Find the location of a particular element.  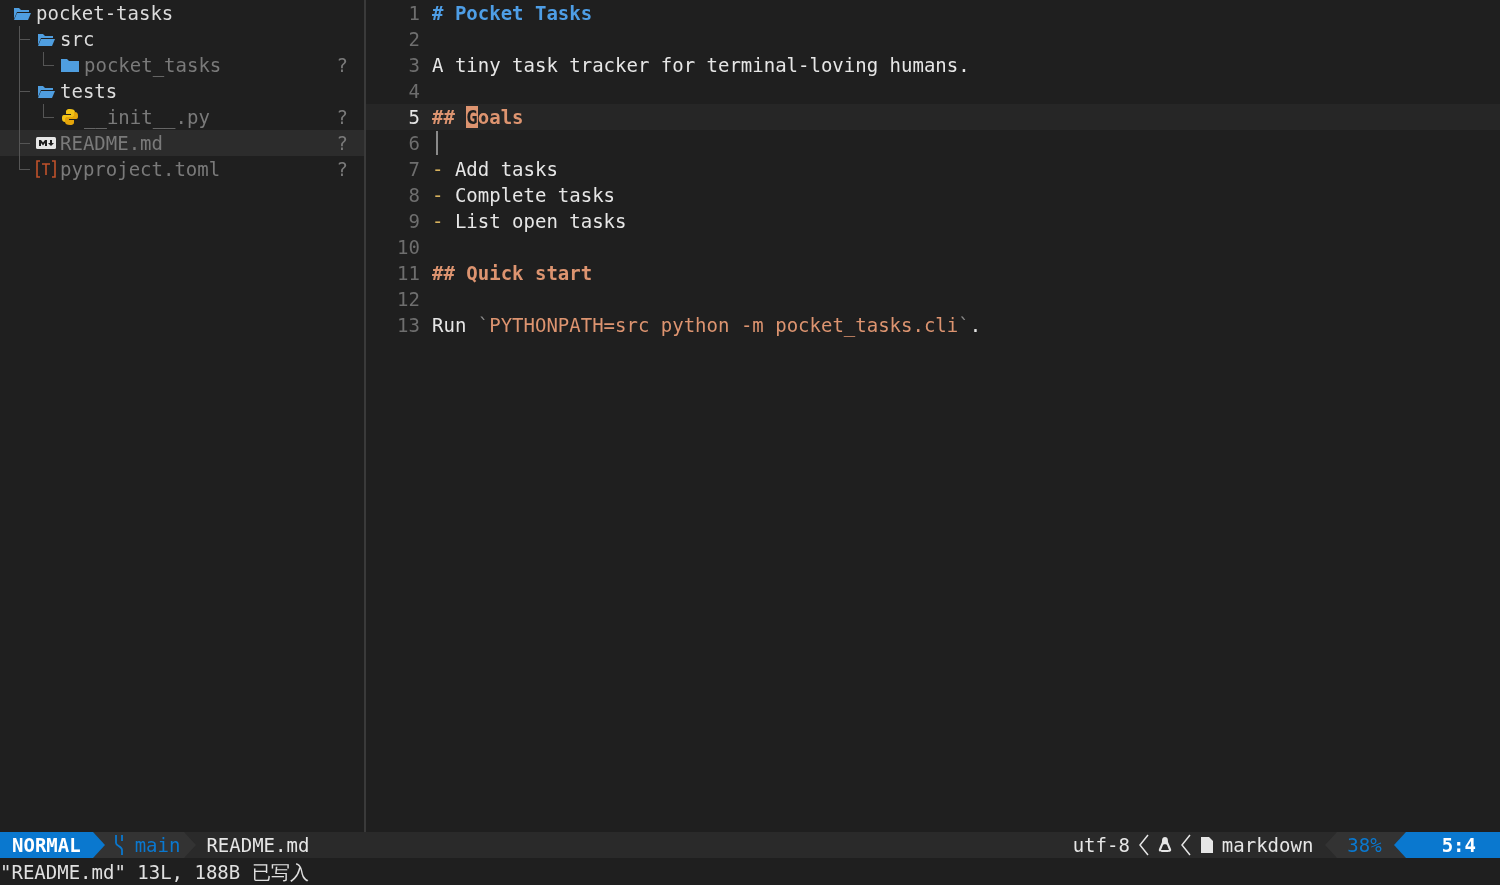

line-number: 10 is located at coordinates (408, 247).